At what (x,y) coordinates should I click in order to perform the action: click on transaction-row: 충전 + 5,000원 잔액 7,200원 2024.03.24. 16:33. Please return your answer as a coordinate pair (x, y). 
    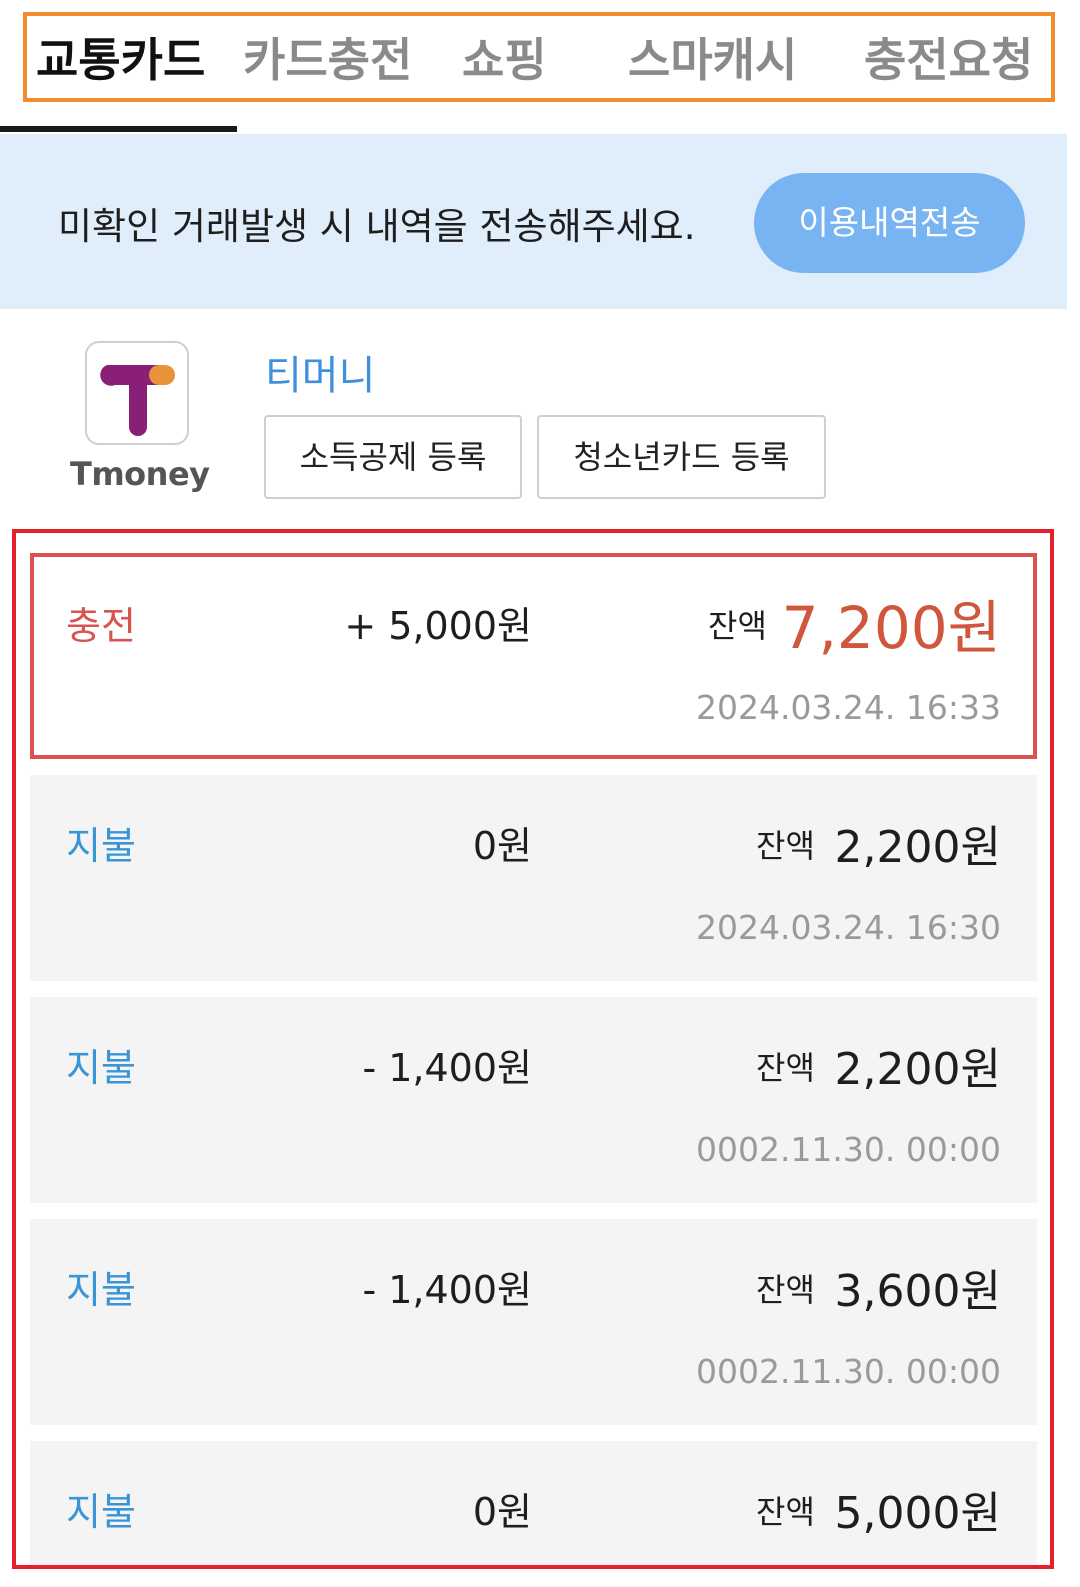
    Looking at the image, I should click on (533, 656).